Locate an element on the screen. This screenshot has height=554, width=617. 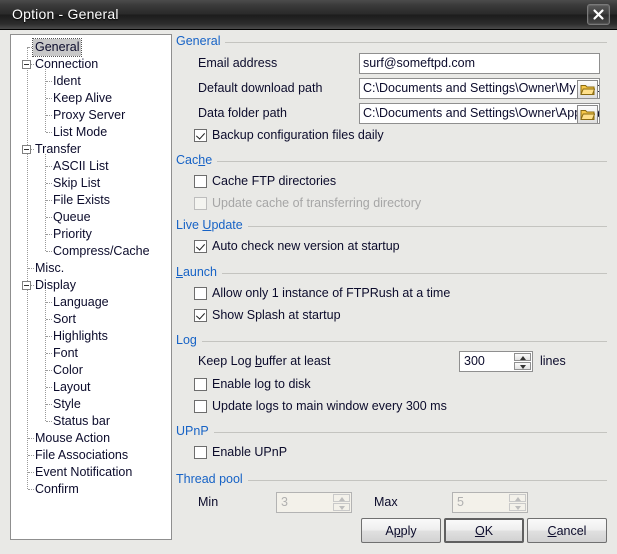
tree-item-ascii-list: ASCII List is located at coordinates (91, 166).